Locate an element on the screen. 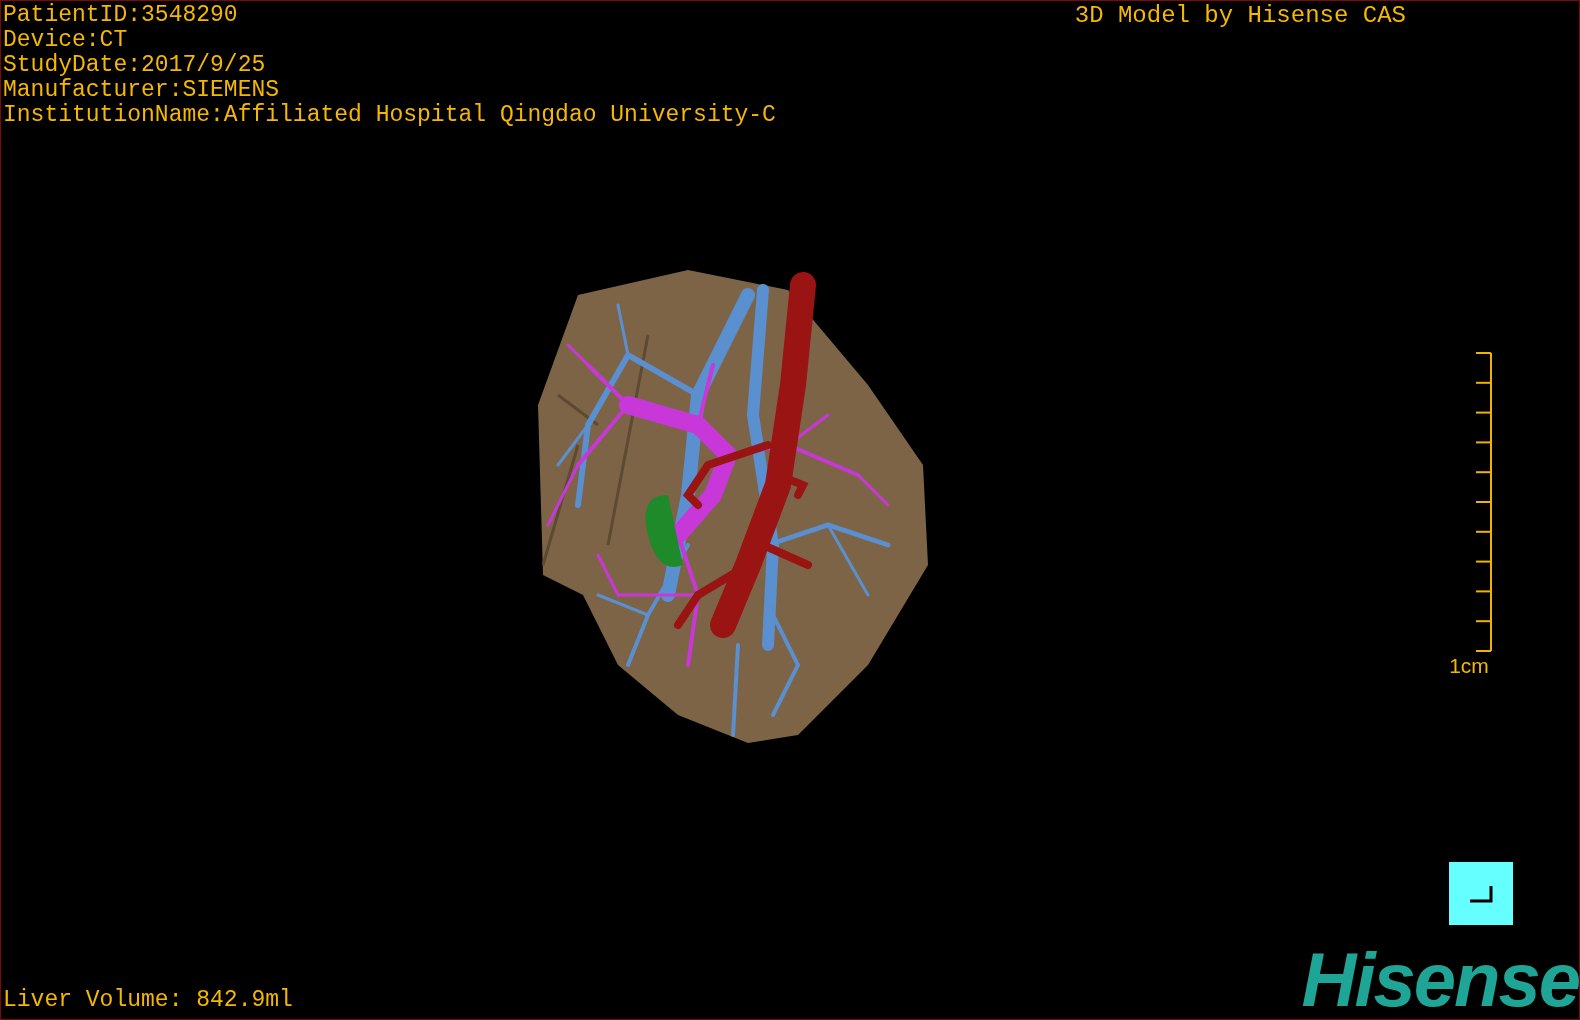 The width and height of the screenshot is (1580, 1020). study-info-line: Manufacturer:SIEMENS is located at coordinates (142, 90).